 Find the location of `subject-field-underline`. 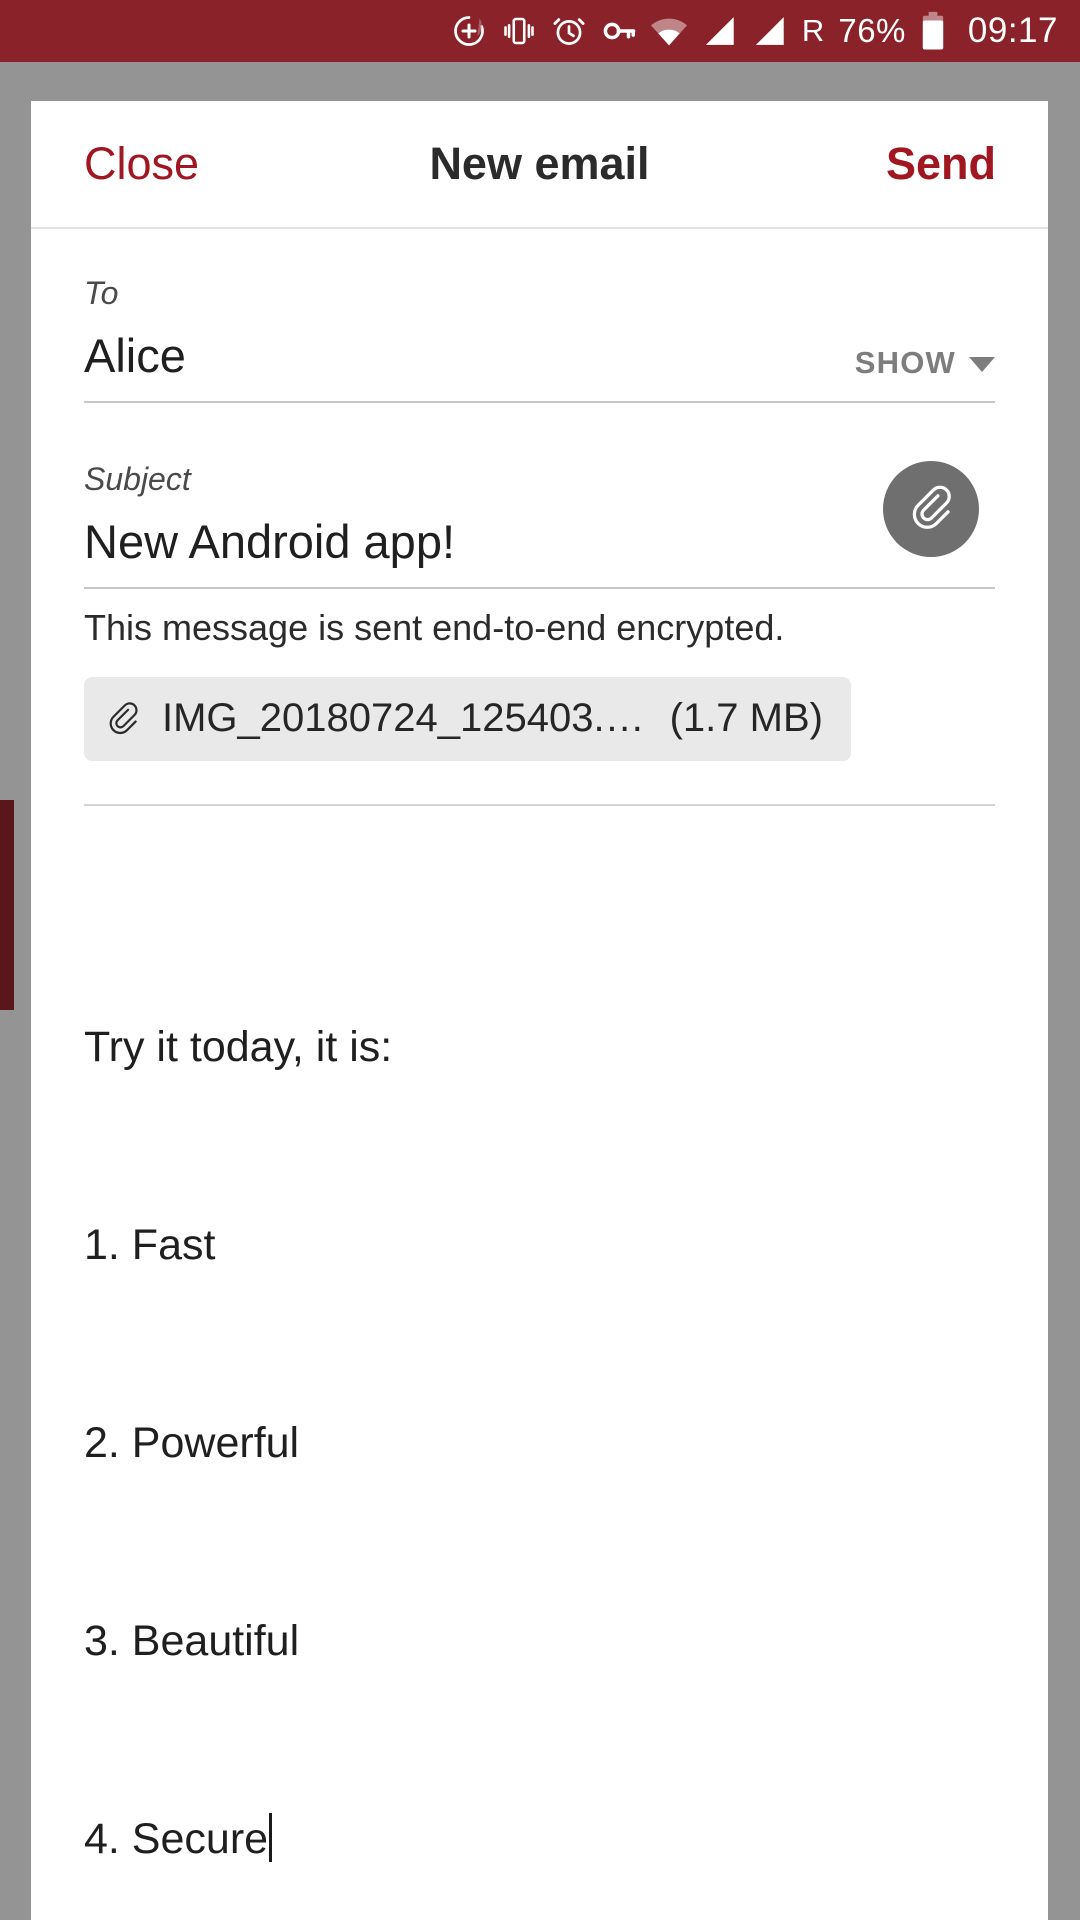

subject-field-underline is located at coordinates (539, 588).